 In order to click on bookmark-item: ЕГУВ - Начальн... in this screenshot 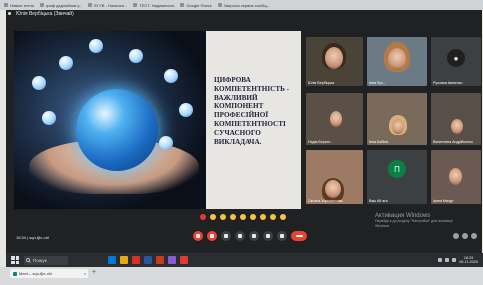, I will do `click(107, 5)`.